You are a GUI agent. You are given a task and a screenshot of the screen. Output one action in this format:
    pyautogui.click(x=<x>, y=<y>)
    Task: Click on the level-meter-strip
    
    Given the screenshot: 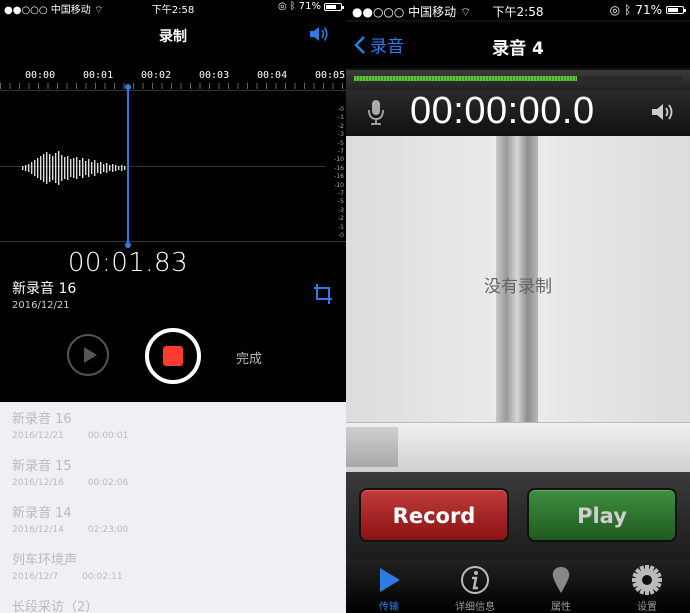 What is the action you would take?
    pyautogui.click(x=518, y=81)
    